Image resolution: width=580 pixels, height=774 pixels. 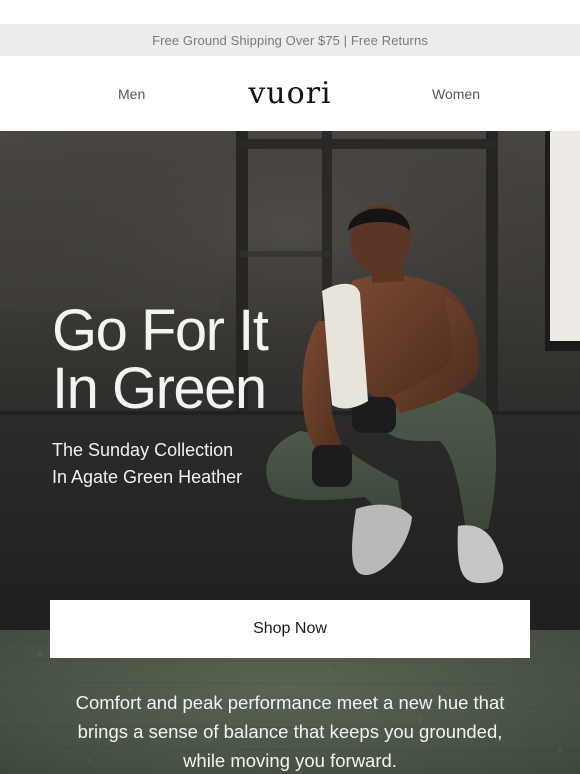 I want to click on vuori-logo: vuori, so click(x=289, y=92).